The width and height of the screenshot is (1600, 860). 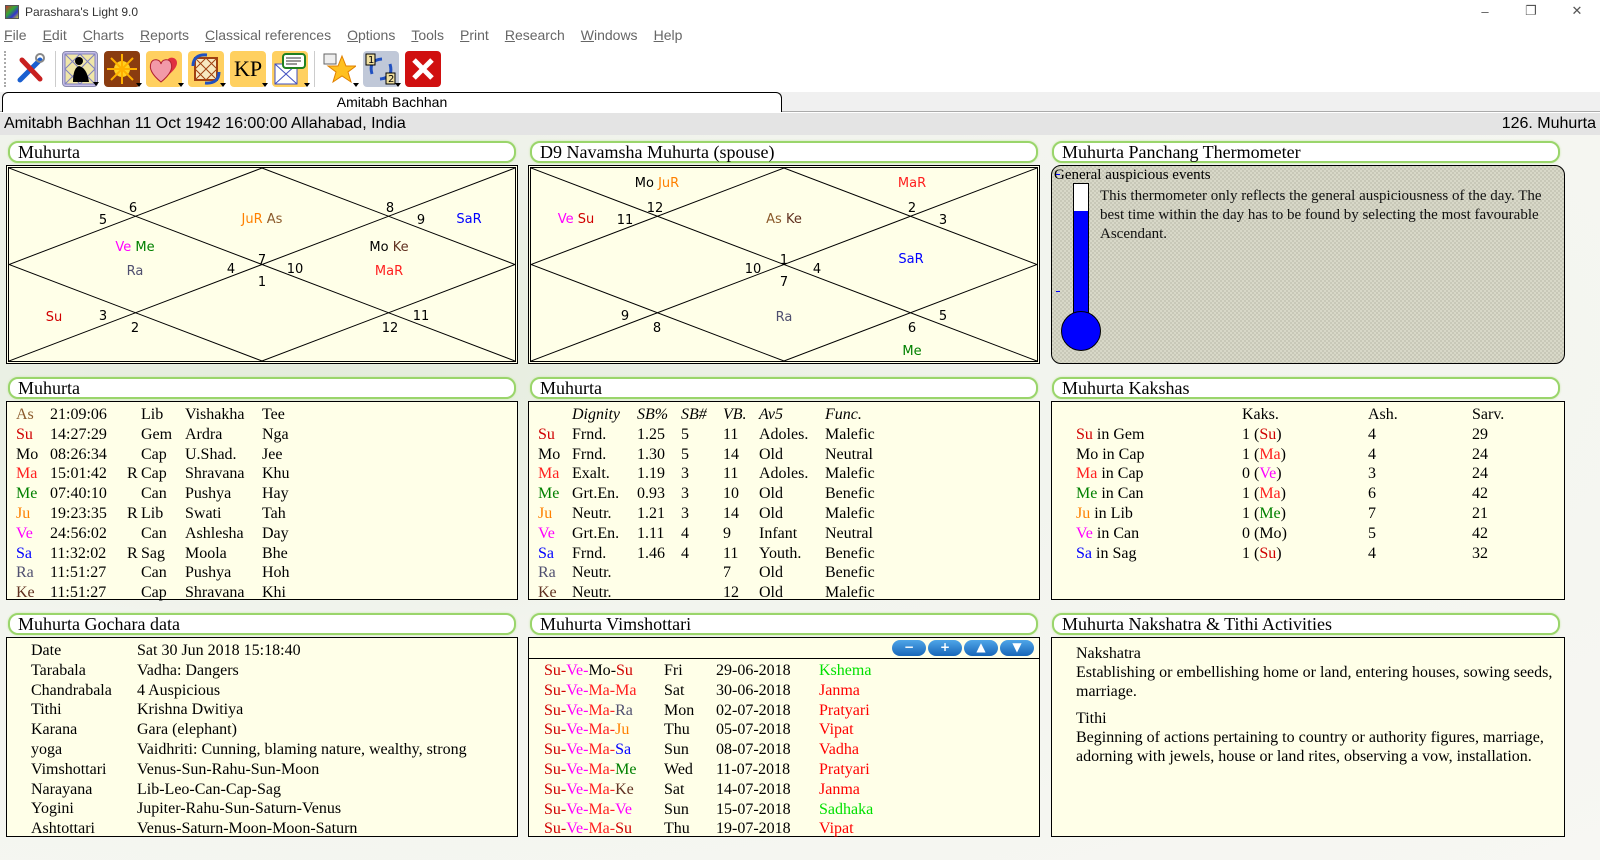 I want to click on rasi-house-number: 1, so click(x=262, y=282).